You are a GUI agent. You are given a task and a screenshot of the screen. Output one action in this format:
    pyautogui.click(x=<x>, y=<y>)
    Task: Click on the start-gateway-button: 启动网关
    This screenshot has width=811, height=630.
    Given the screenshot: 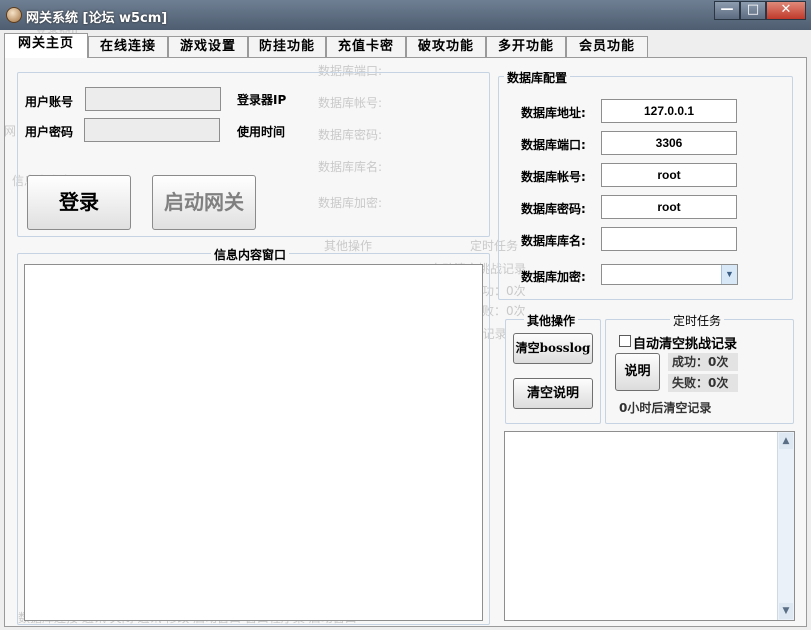 What is the action you would take?
    pyautogui.click(x=204, y=202)
    